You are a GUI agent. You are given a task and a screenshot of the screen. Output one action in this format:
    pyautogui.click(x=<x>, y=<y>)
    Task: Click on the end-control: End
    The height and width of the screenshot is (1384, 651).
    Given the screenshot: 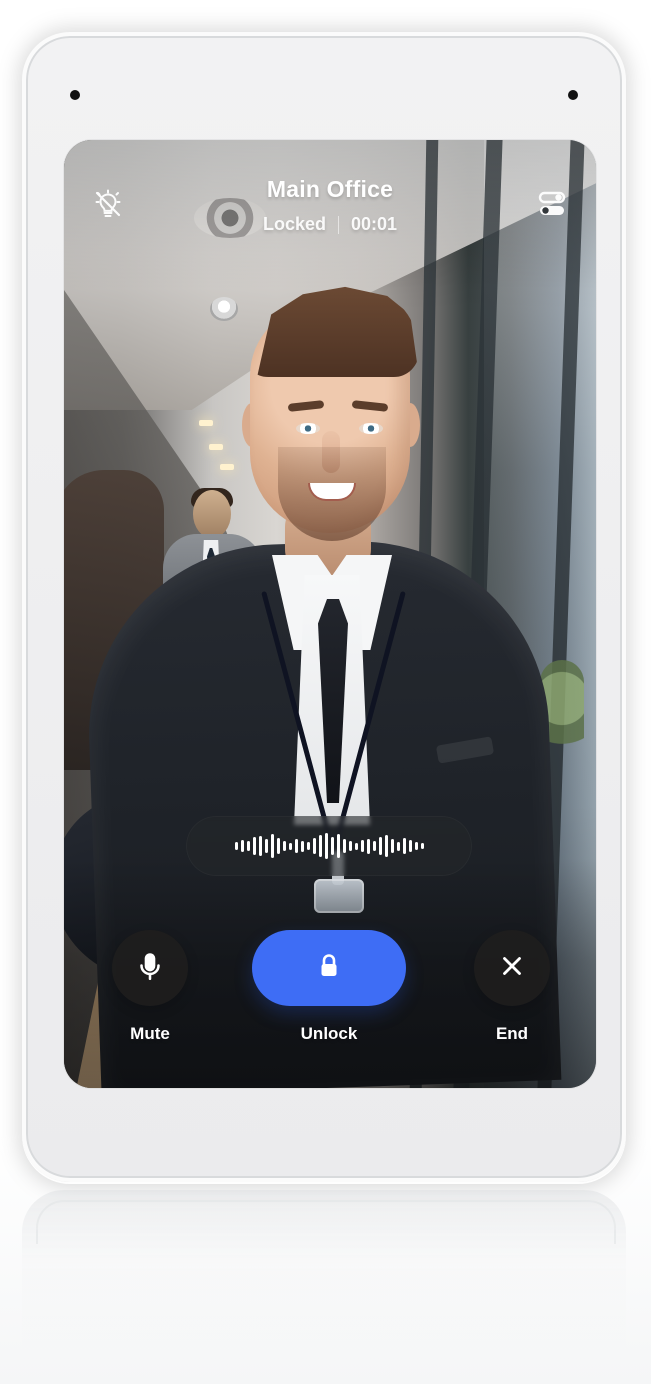 What is the action you would take?
    pyautogui.click(x=512, y=987)
    